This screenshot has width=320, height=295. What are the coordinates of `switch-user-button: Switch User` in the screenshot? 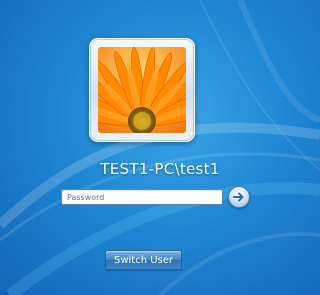 It's located at (143, 260).